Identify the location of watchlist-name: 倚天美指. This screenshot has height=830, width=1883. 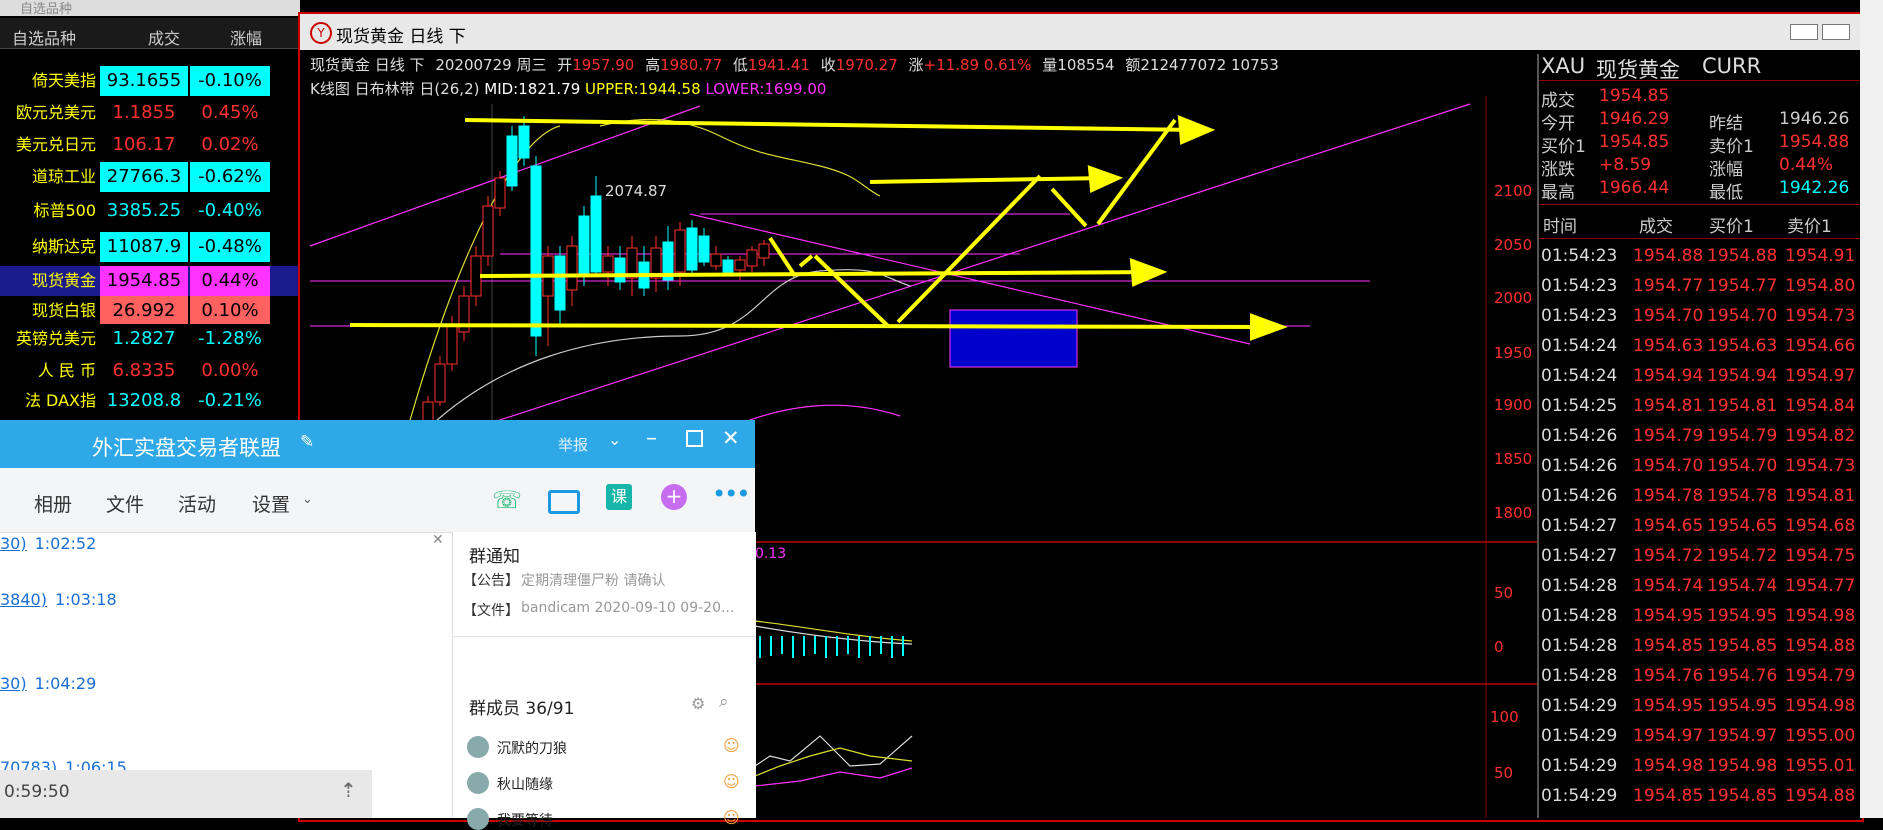
(63, 80).